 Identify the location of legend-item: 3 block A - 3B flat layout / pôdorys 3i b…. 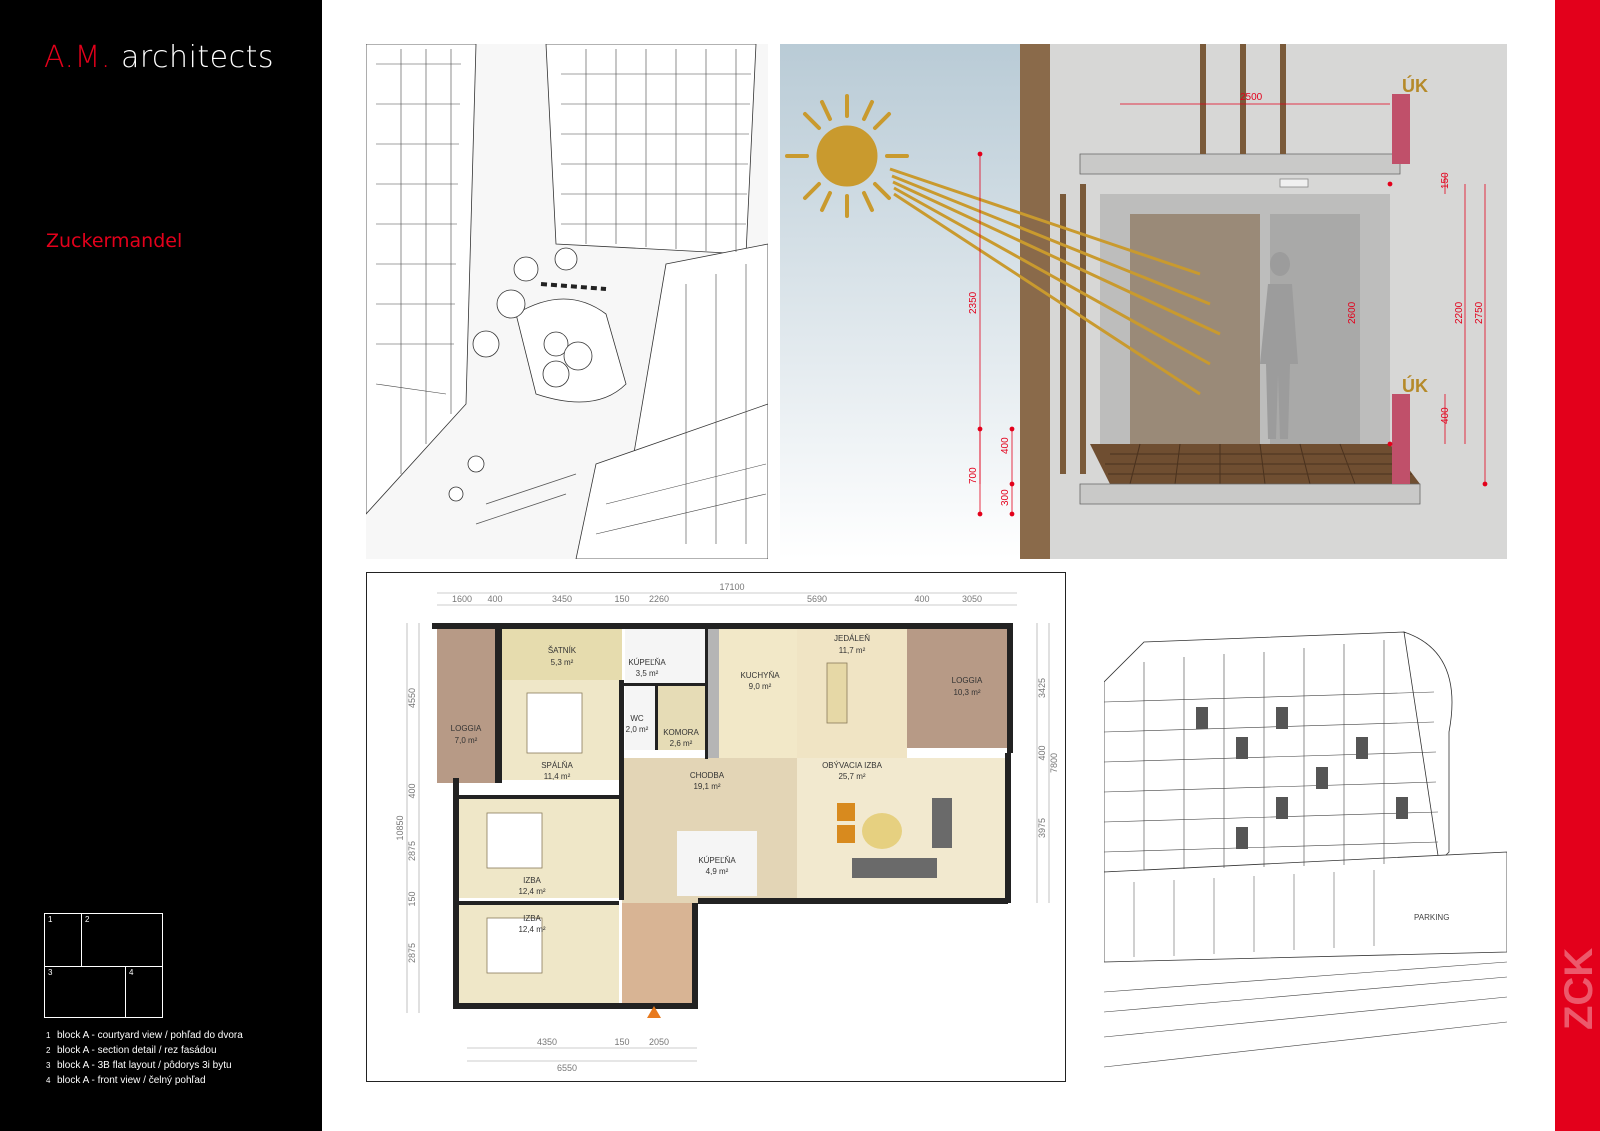
(139, 1065).